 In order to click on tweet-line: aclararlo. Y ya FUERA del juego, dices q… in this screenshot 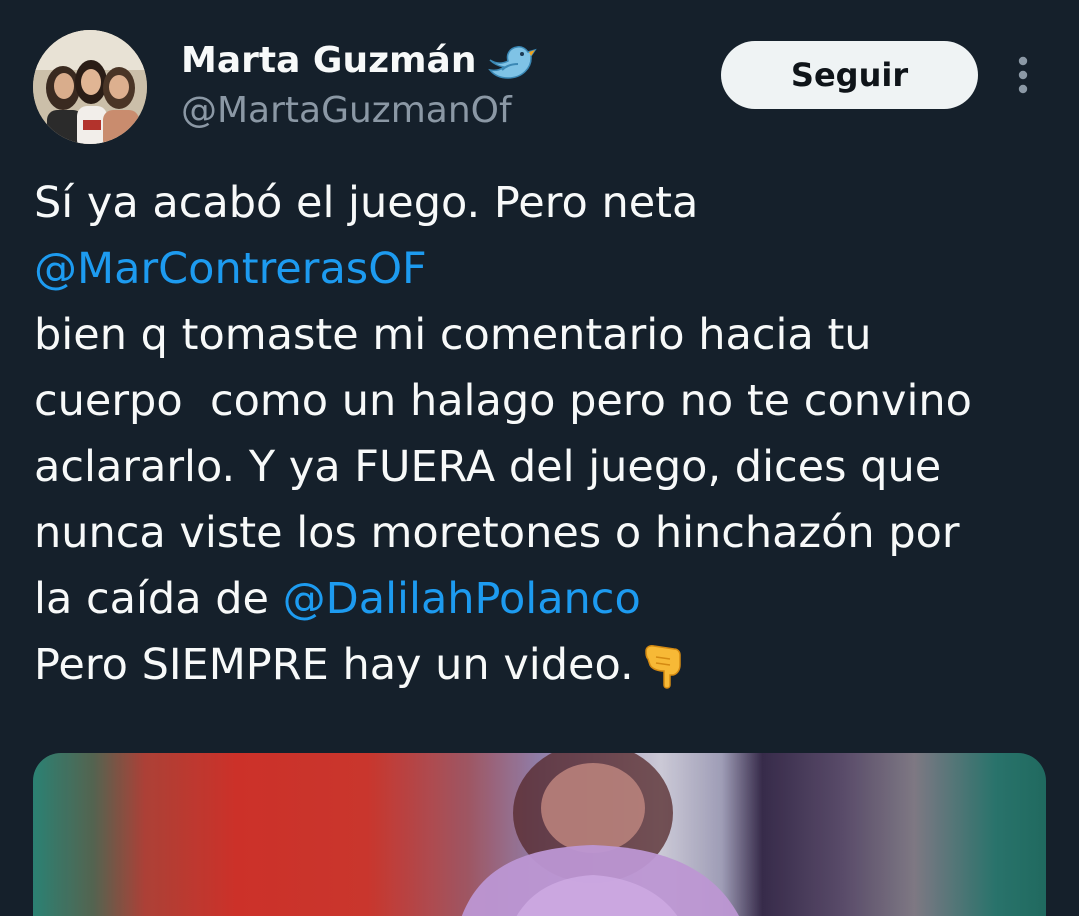, I will do `click(488, 467)`.